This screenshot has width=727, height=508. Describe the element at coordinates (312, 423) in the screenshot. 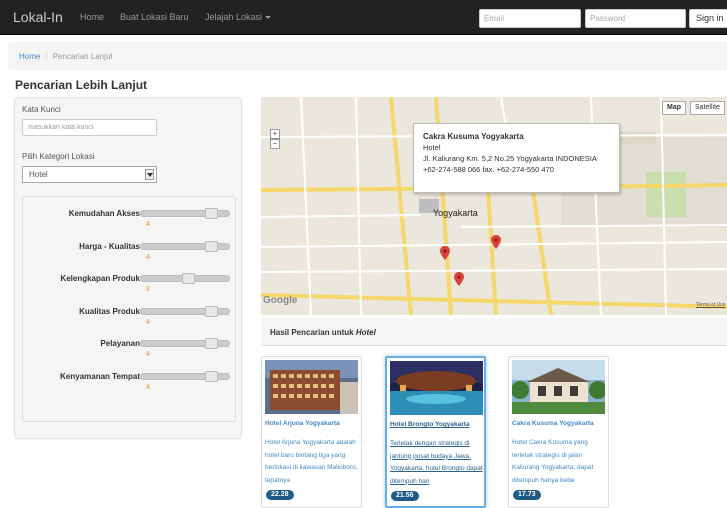

I see `result-title: Hotel Arjuna Yogyakarta` at that location.